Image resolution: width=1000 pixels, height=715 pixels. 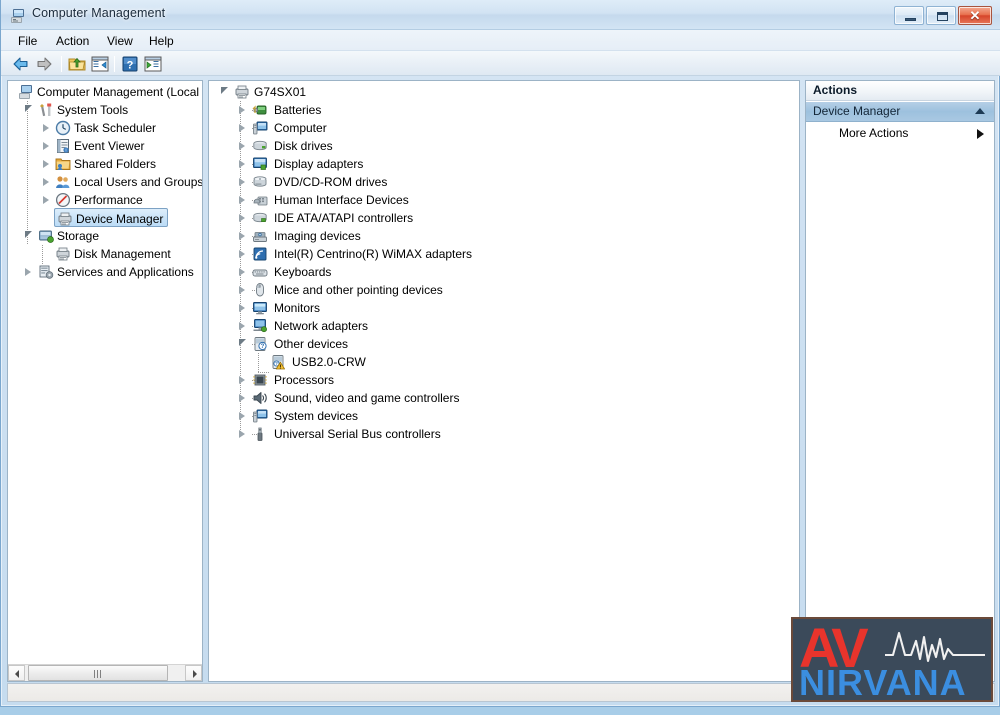 What do you see at coordinates (909, 15) in the screenshot?
I see `minimize-button` at bounding box center [909, 15].